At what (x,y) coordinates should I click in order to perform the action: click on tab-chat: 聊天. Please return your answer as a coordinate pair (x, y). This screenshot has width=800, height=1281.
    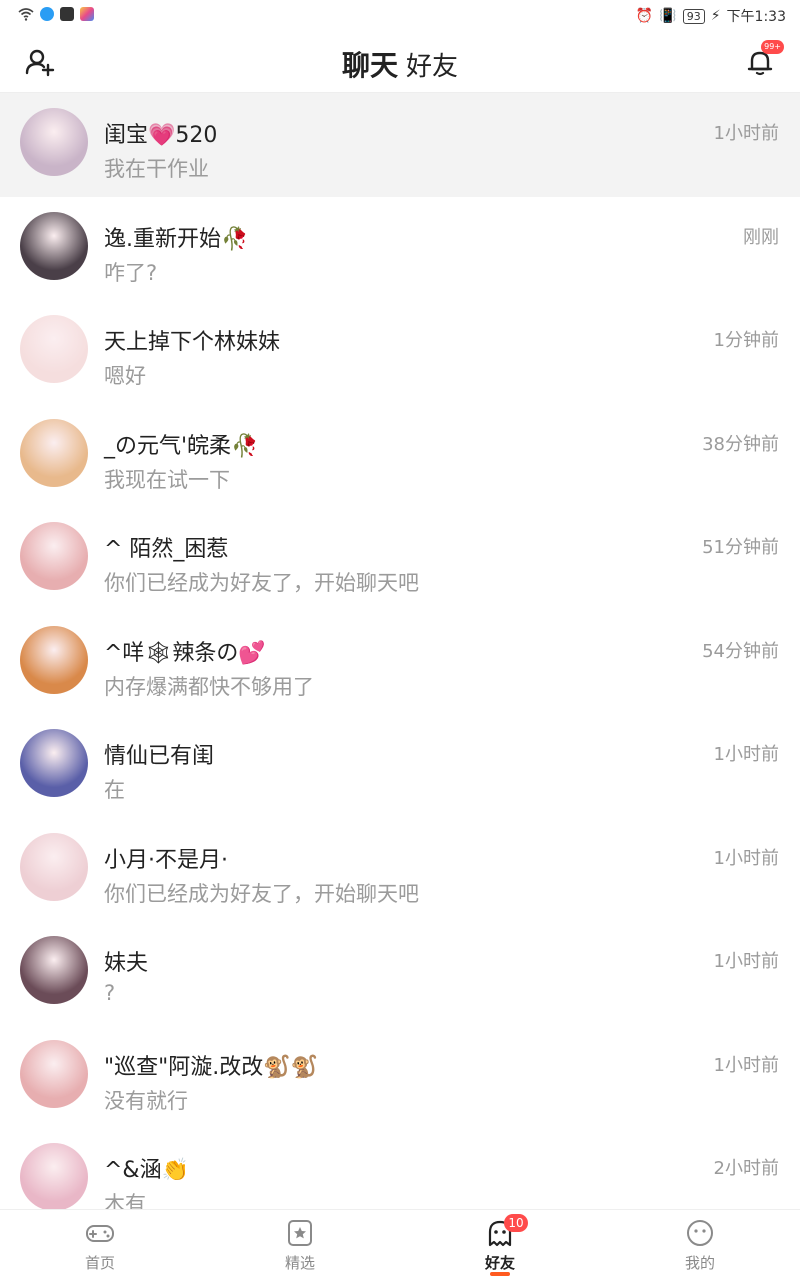
    Looking at the image, I should click on (370, 72).